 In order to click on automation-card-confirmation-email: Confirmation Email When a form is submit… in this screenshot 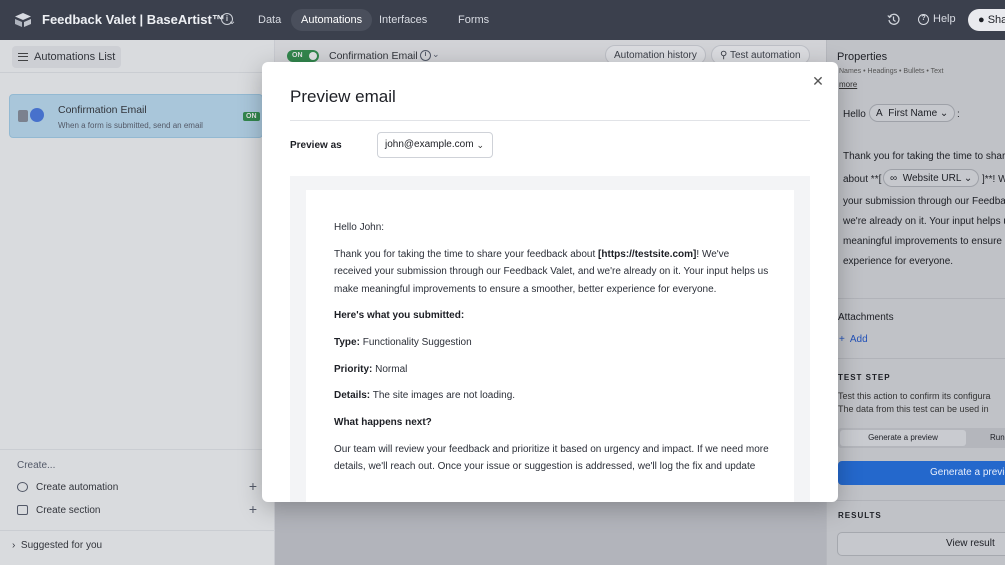, I will do `click(136, 116)`.